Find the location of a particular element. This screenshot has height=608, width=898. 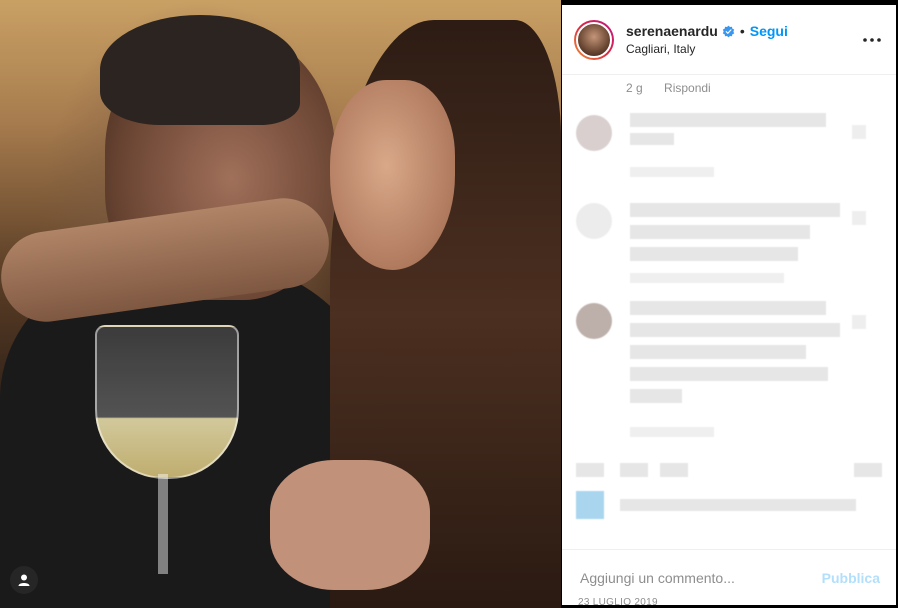

photo-hand is located at coordinates (350, 525).